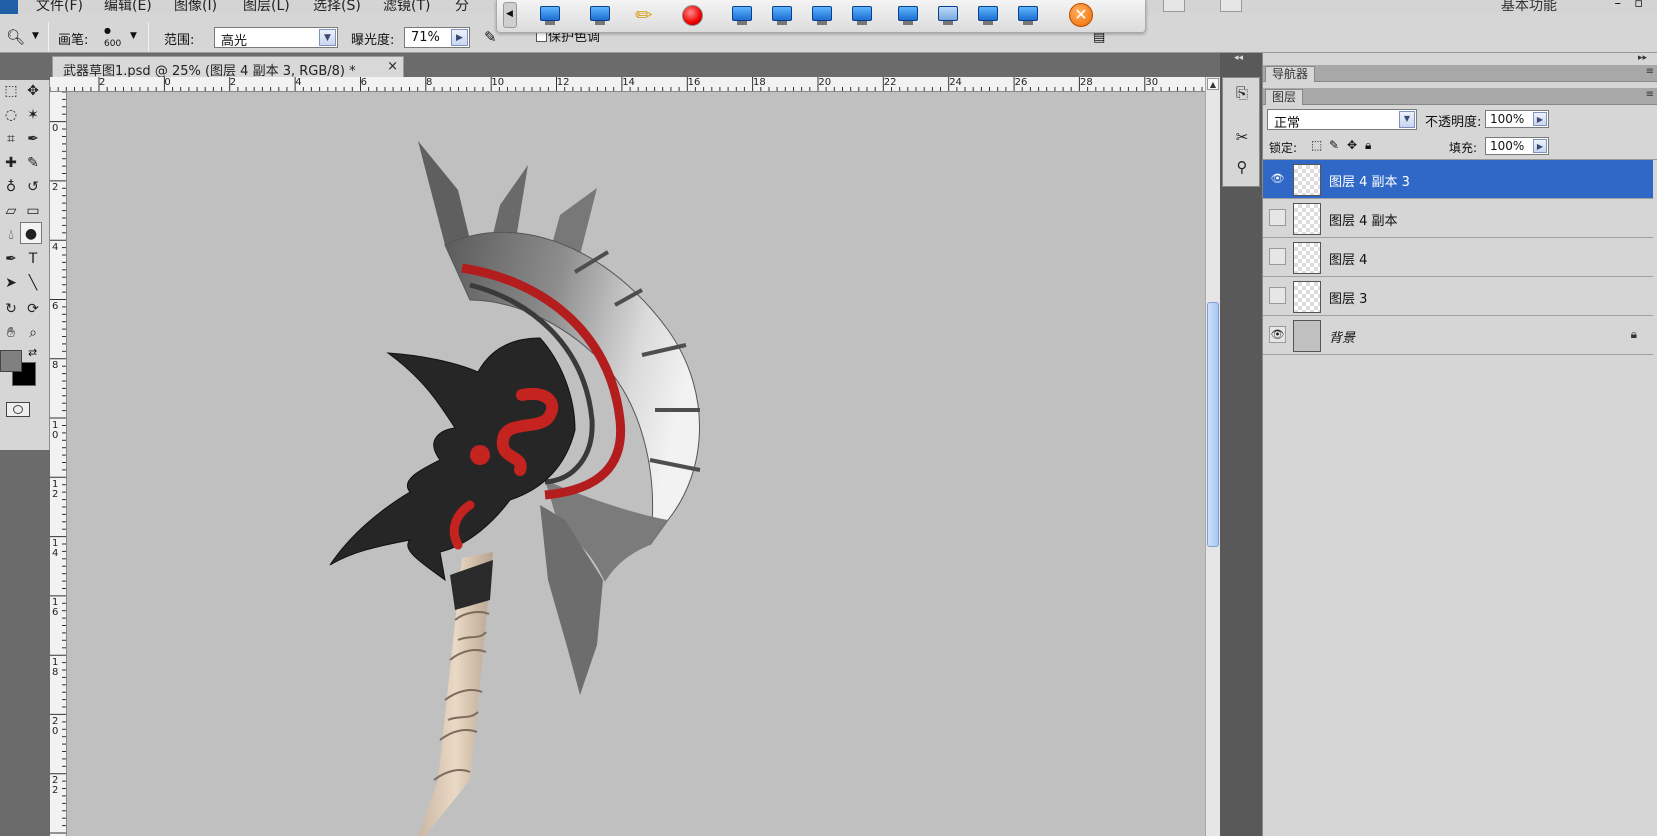 The image size is (1657, 836). What do you see at coordinates (1242, 167) in the screenshot?
I see `clone-source-icon: ⚲` at bounding box center [1242, 167].